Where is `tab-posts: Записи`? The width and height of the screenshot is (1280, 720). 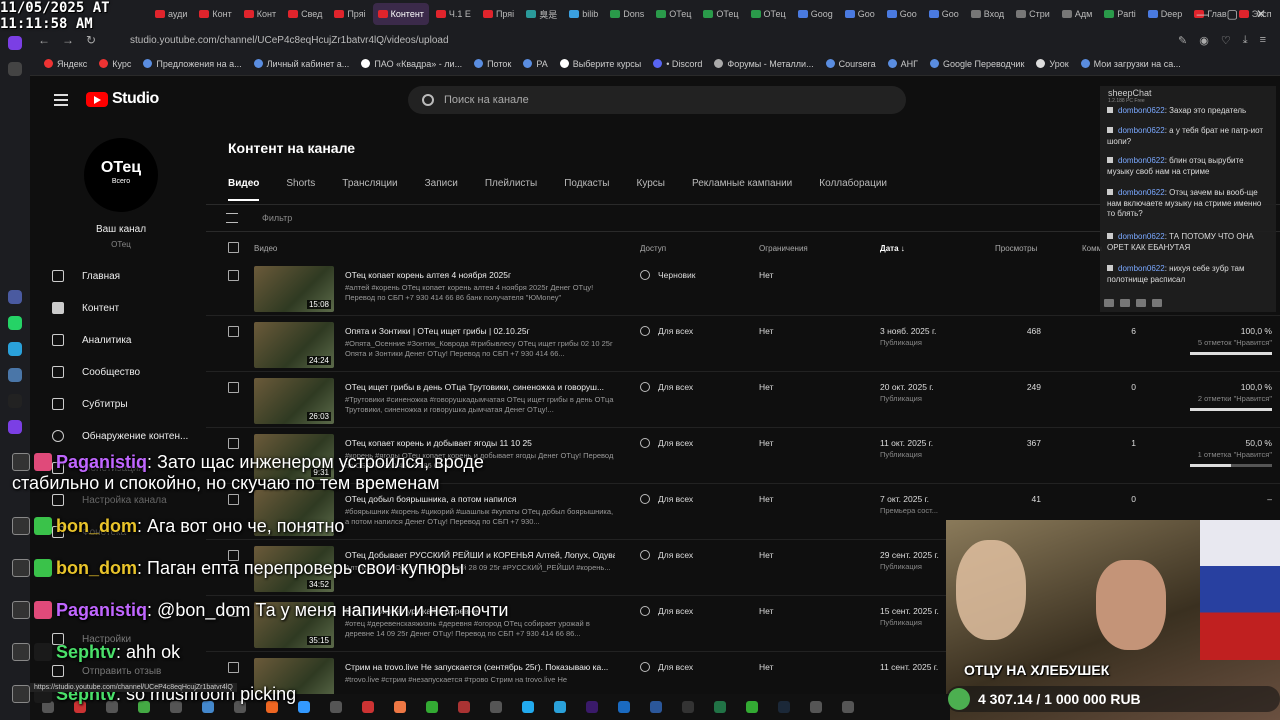 tab-posts: Записи is located at coordinates (441, 189).